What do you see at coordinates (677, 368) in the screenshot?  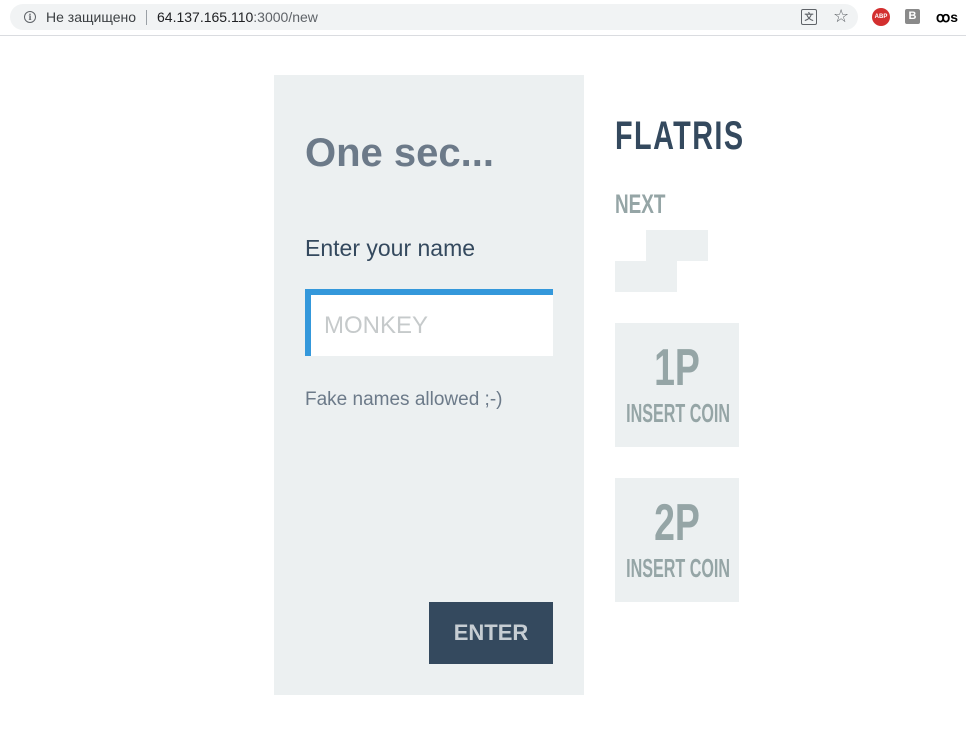 I see `player-1-label: 1P` at bounding box center [677, 368].